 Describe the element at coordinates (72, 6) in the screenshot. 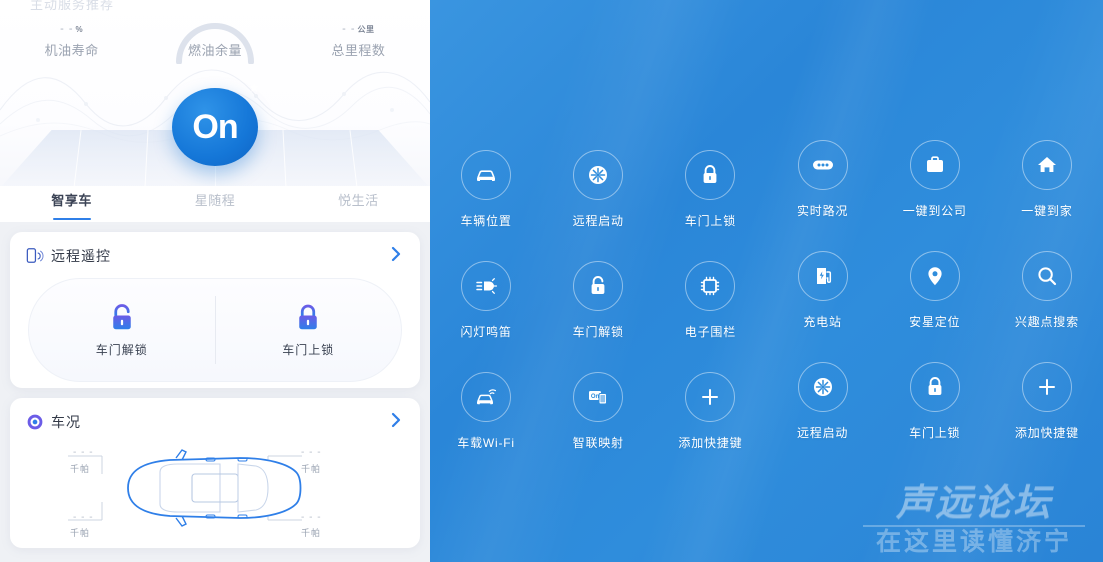

I see `hero-title: 主动服务推荐` at that location.